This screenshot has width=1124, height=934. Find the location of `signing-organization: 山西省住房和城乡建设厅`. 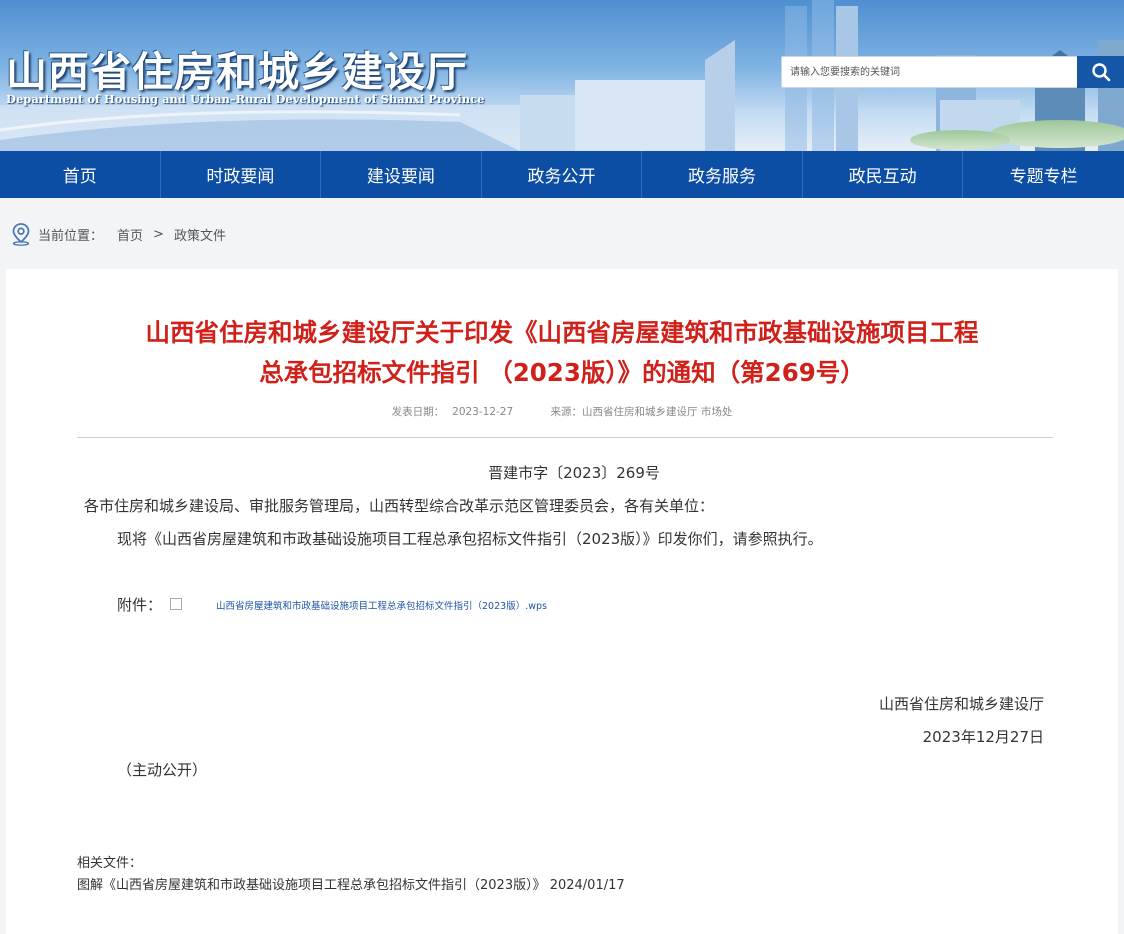

signing-organization: 山西省住房和城乡建设厅 is located at coordinates (961, 704).